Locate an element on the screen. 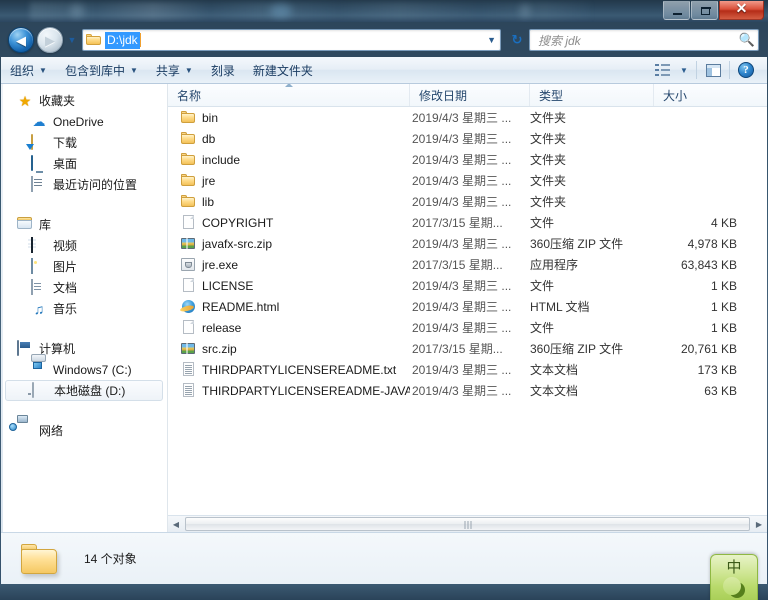 The image size is (768, 600). sidebar-item-onedrive: ☁ OneDrive is located at coordinates (84, 121).